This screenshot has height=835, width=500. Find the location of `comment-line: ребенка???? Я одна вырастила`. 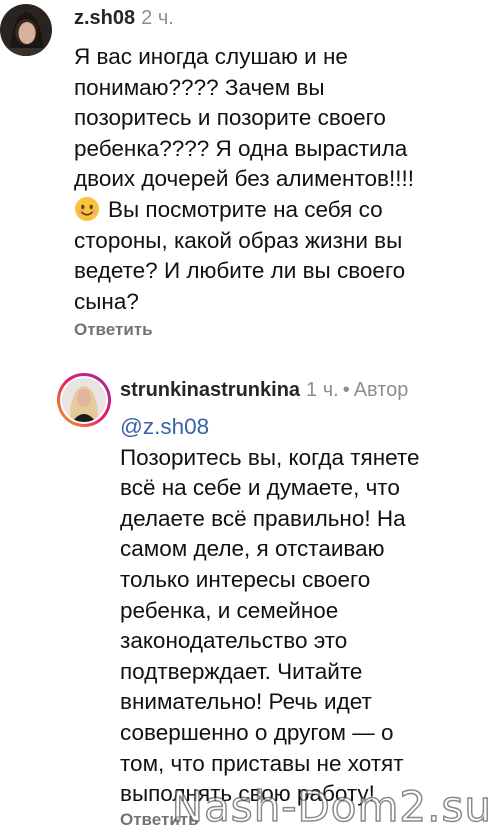

comment-line: ребенка???? Я одна вырастила is located at coordinates (241, 148).